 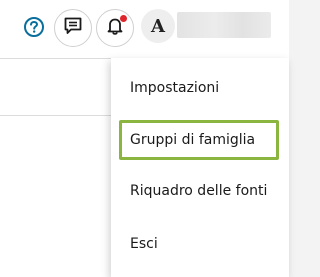 I want to click on avatar-initial: A, so click(x=158, y=26).